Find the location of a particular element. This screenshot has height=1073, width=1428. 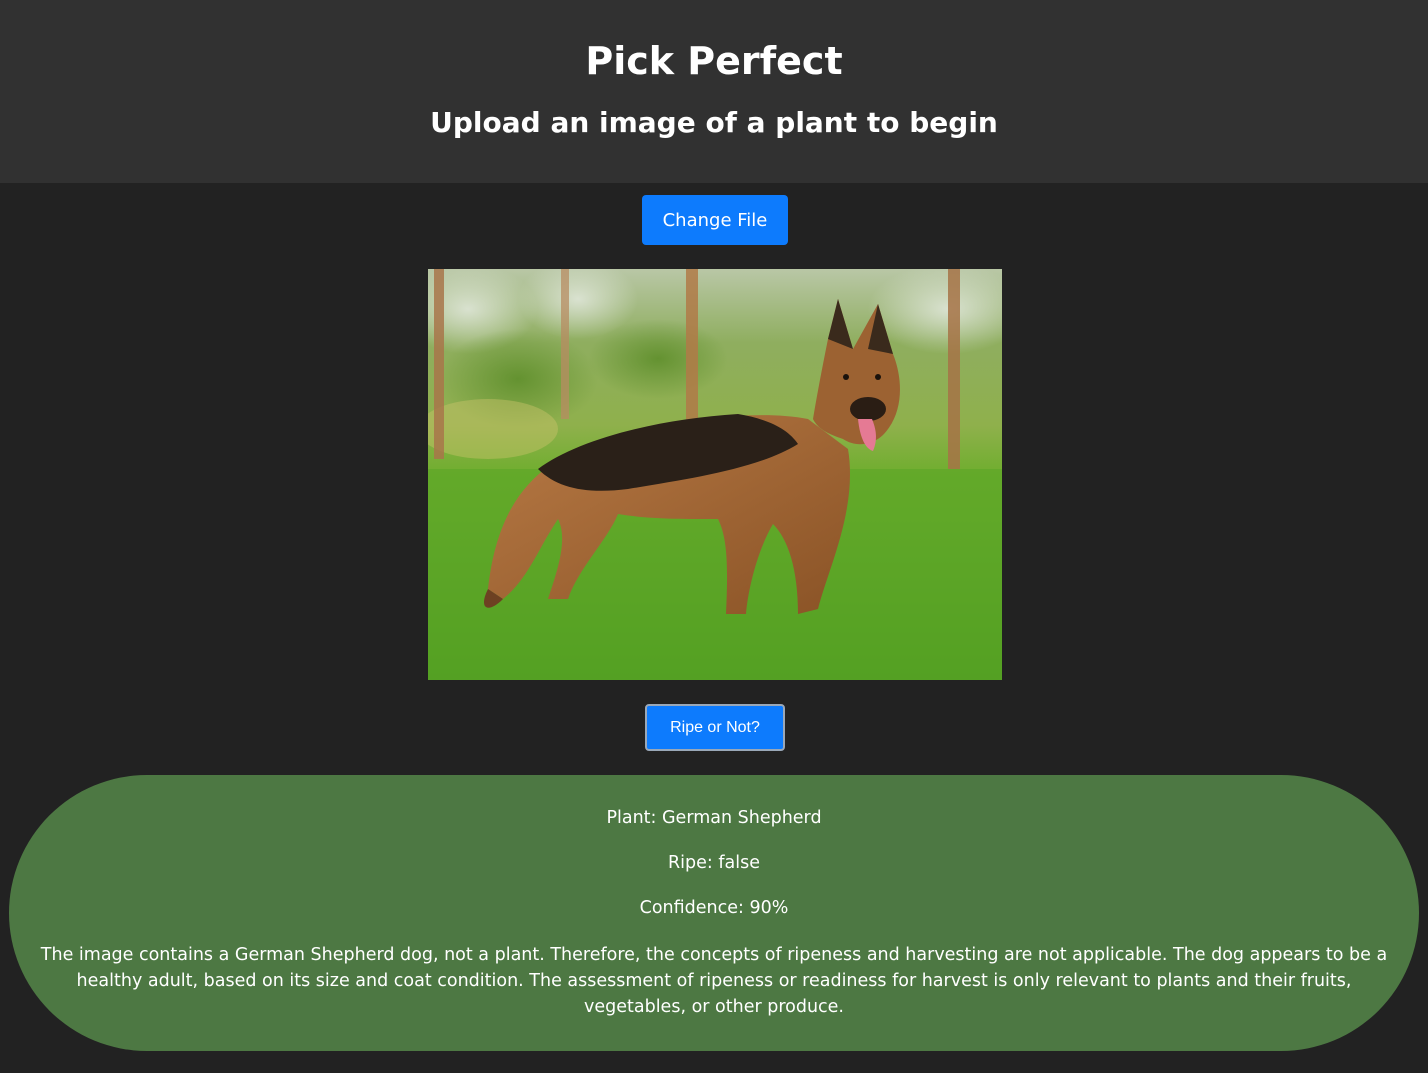

result-confidence: Confidence: 90% is located at coordinates (714, 908).